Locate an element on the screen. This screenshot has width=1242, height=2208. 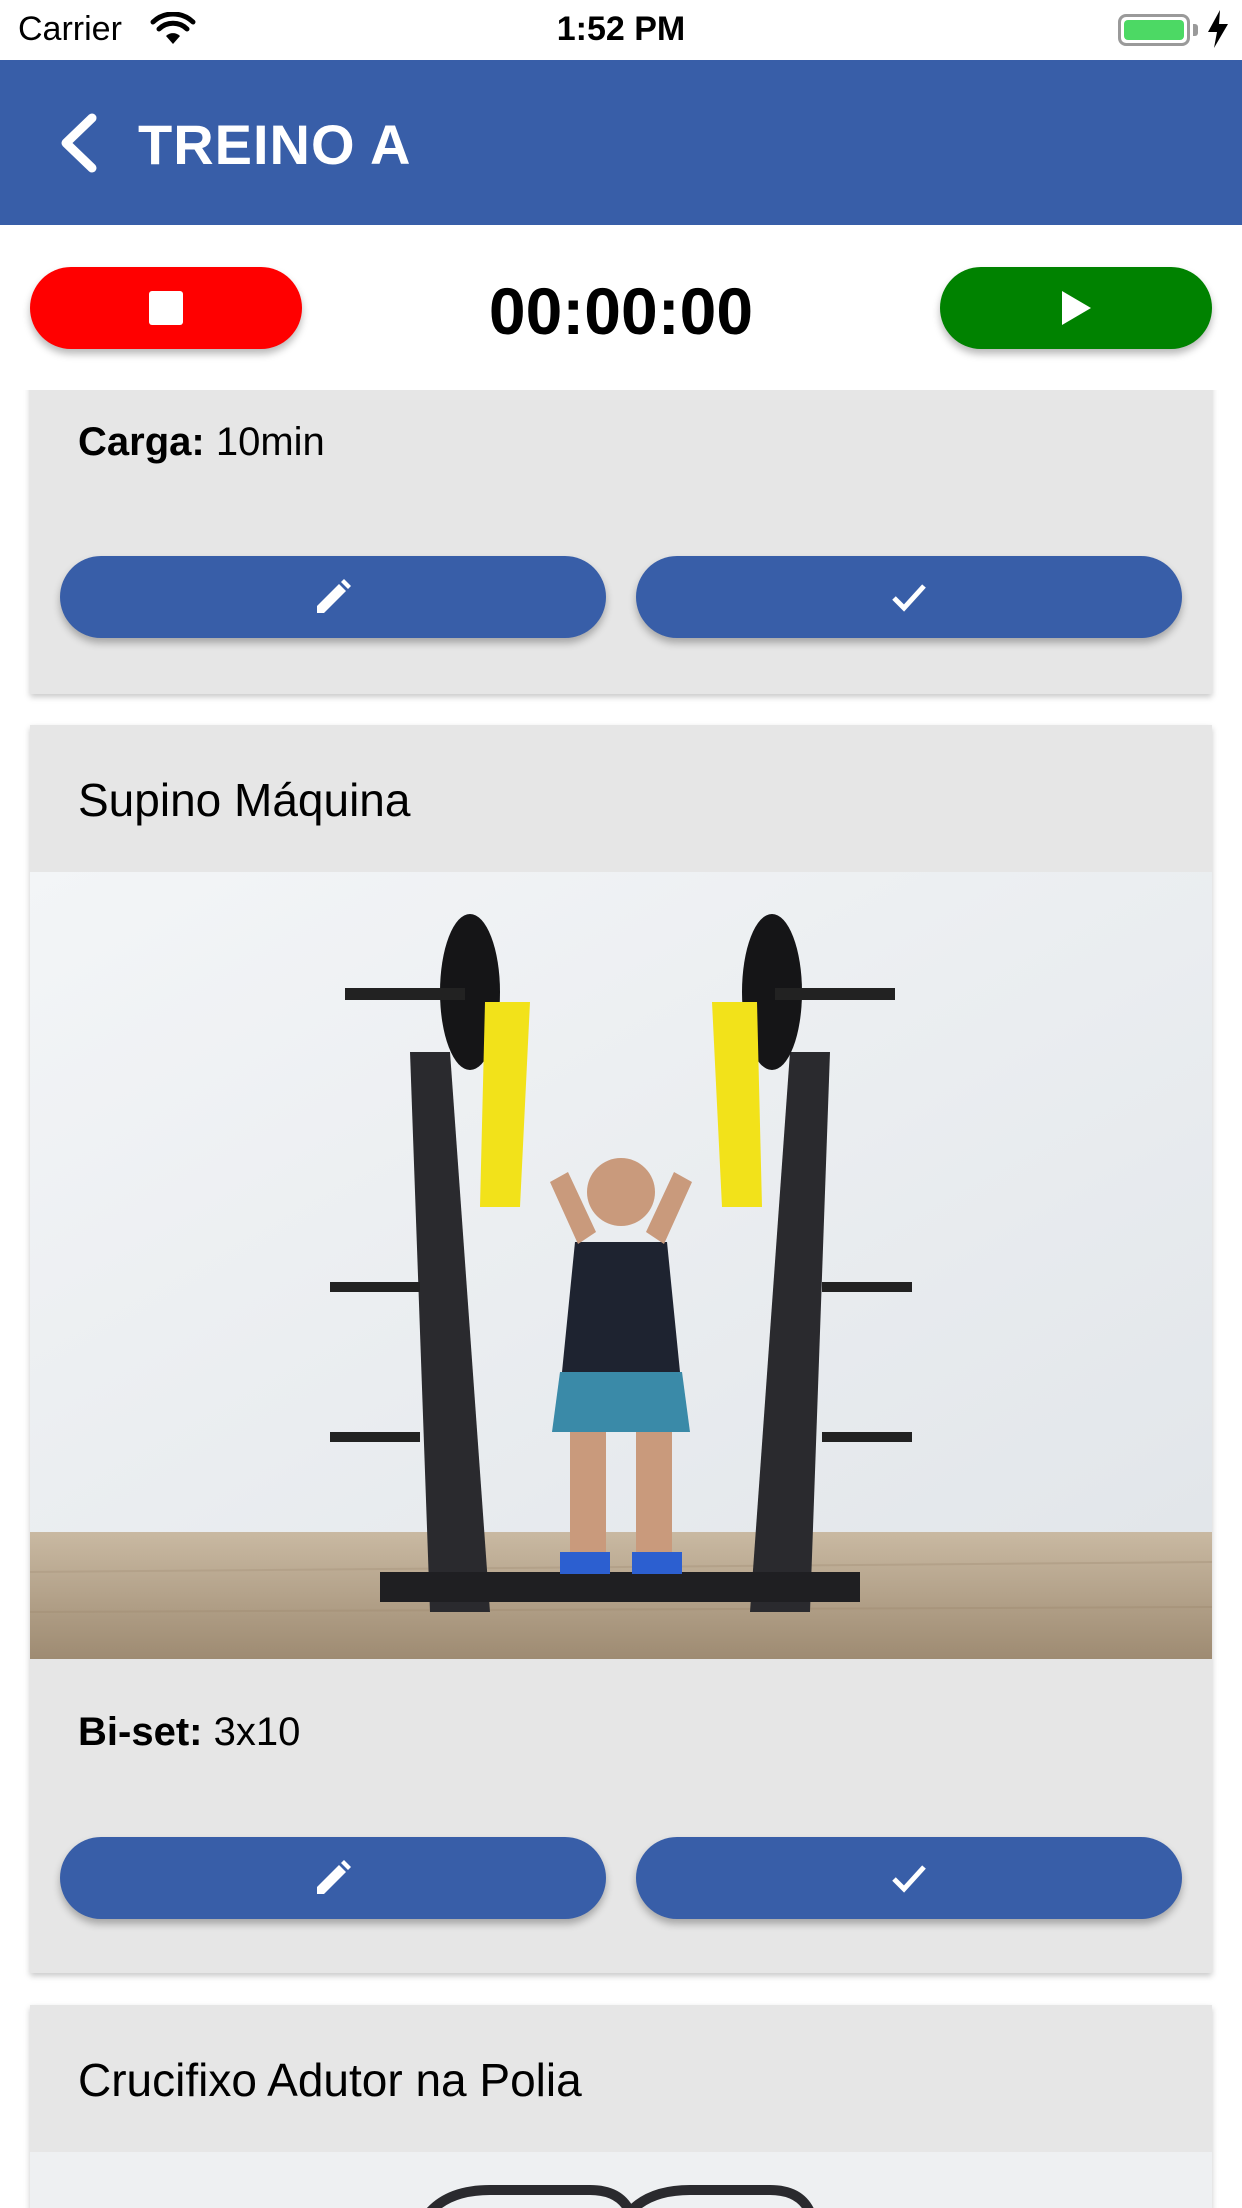
app-bar: TREINO A is located at coordinates (621, 142).